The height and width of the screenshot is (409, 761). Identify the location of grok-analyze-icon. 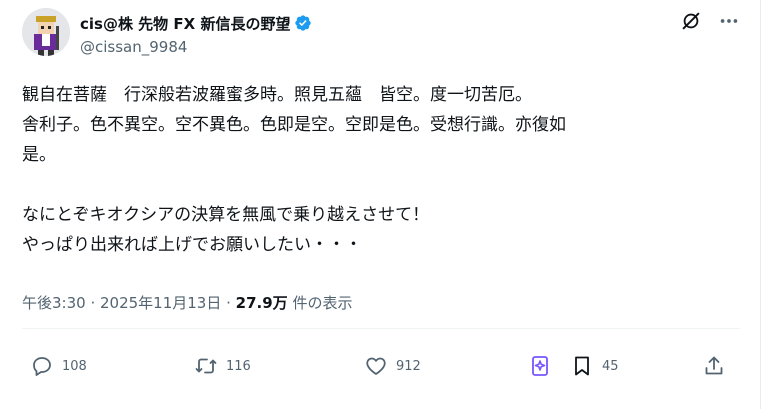
(540, 366).